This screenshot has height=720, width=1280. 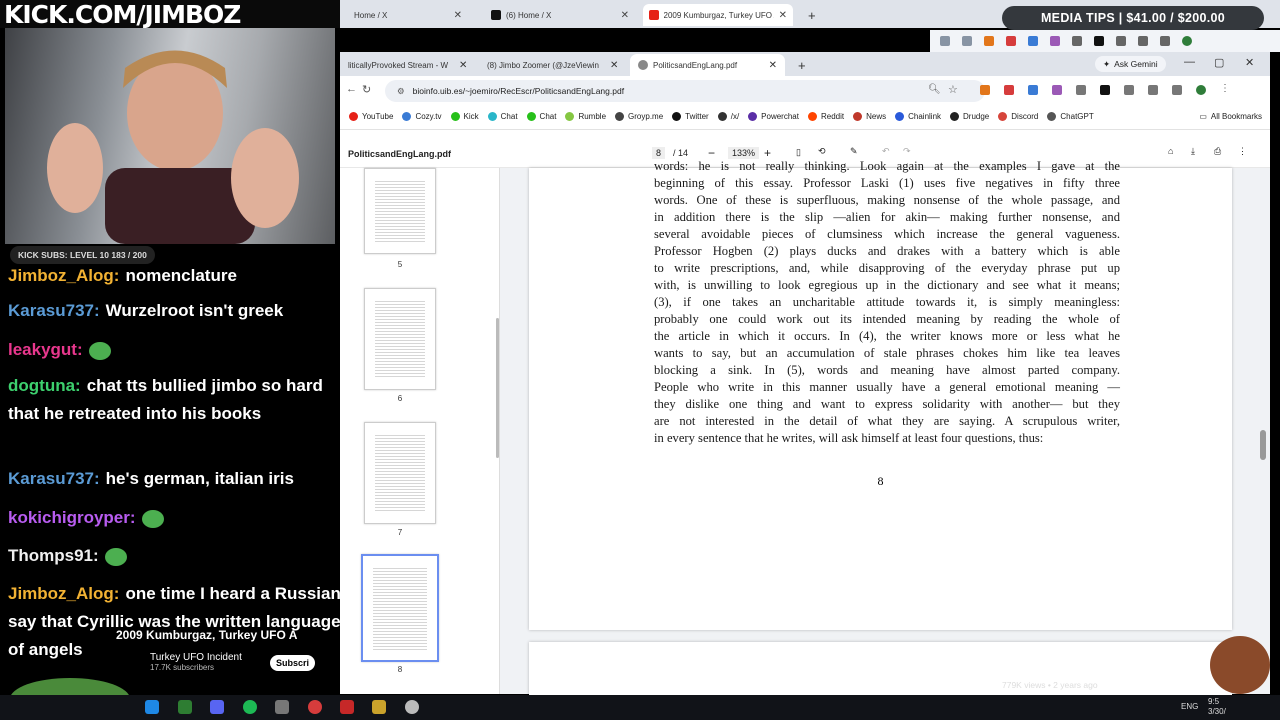 I want to click on bookmark-item: YouTube, so click(x=371, y=116).